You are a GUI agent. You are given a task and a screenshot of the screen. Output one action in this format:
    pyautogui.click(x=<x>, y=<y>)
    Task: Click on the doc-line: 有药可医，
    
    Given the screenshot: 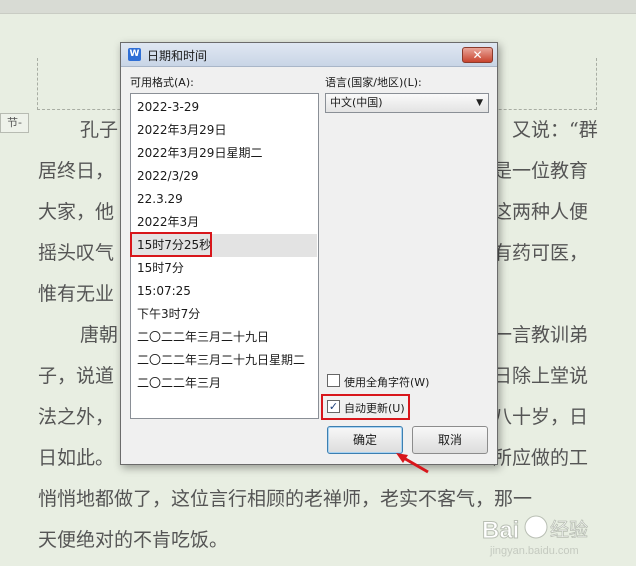 What is the action you would take?
    pyautogui.click(x=541, y=253)
    